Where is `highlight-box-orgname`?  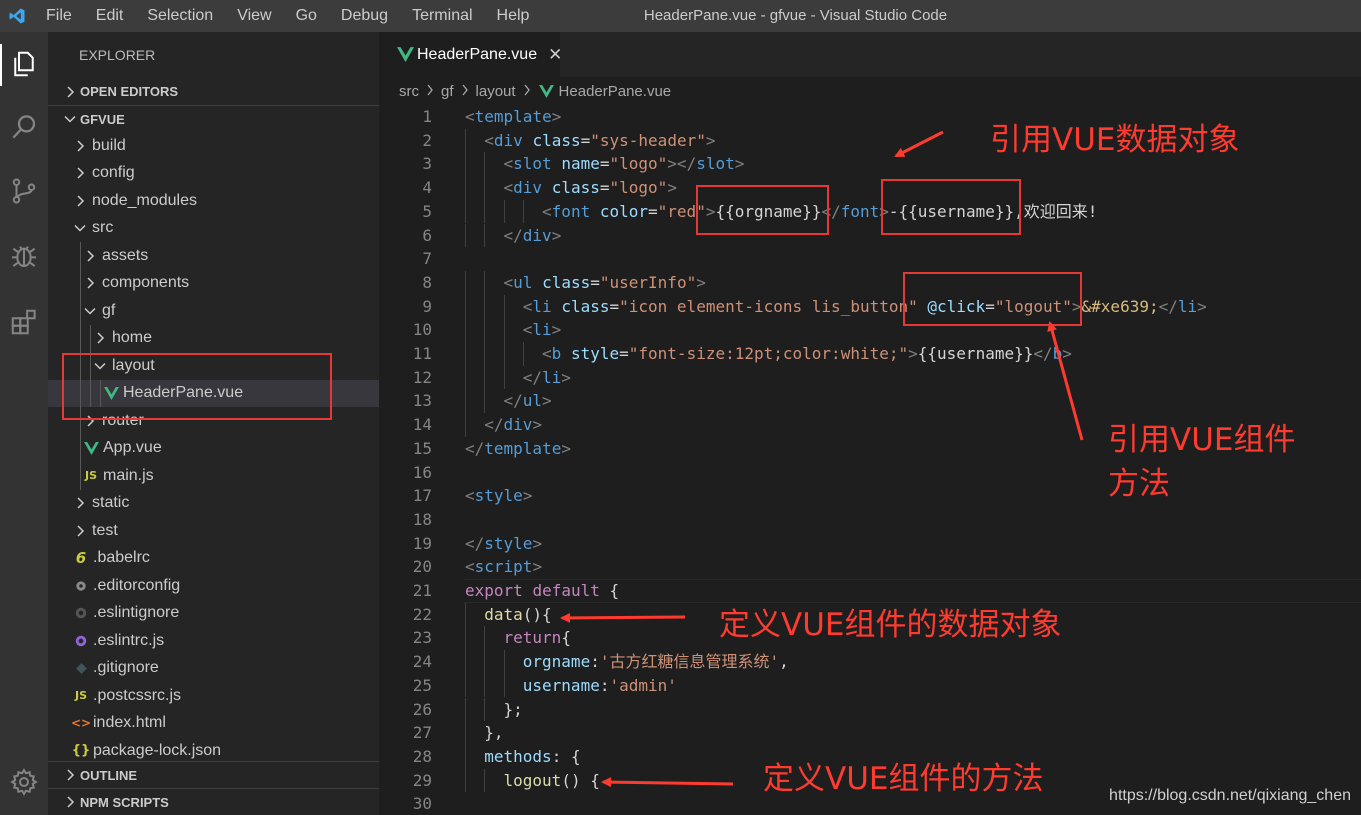
highlight-box-orgname is located at coordinates (762, 210).